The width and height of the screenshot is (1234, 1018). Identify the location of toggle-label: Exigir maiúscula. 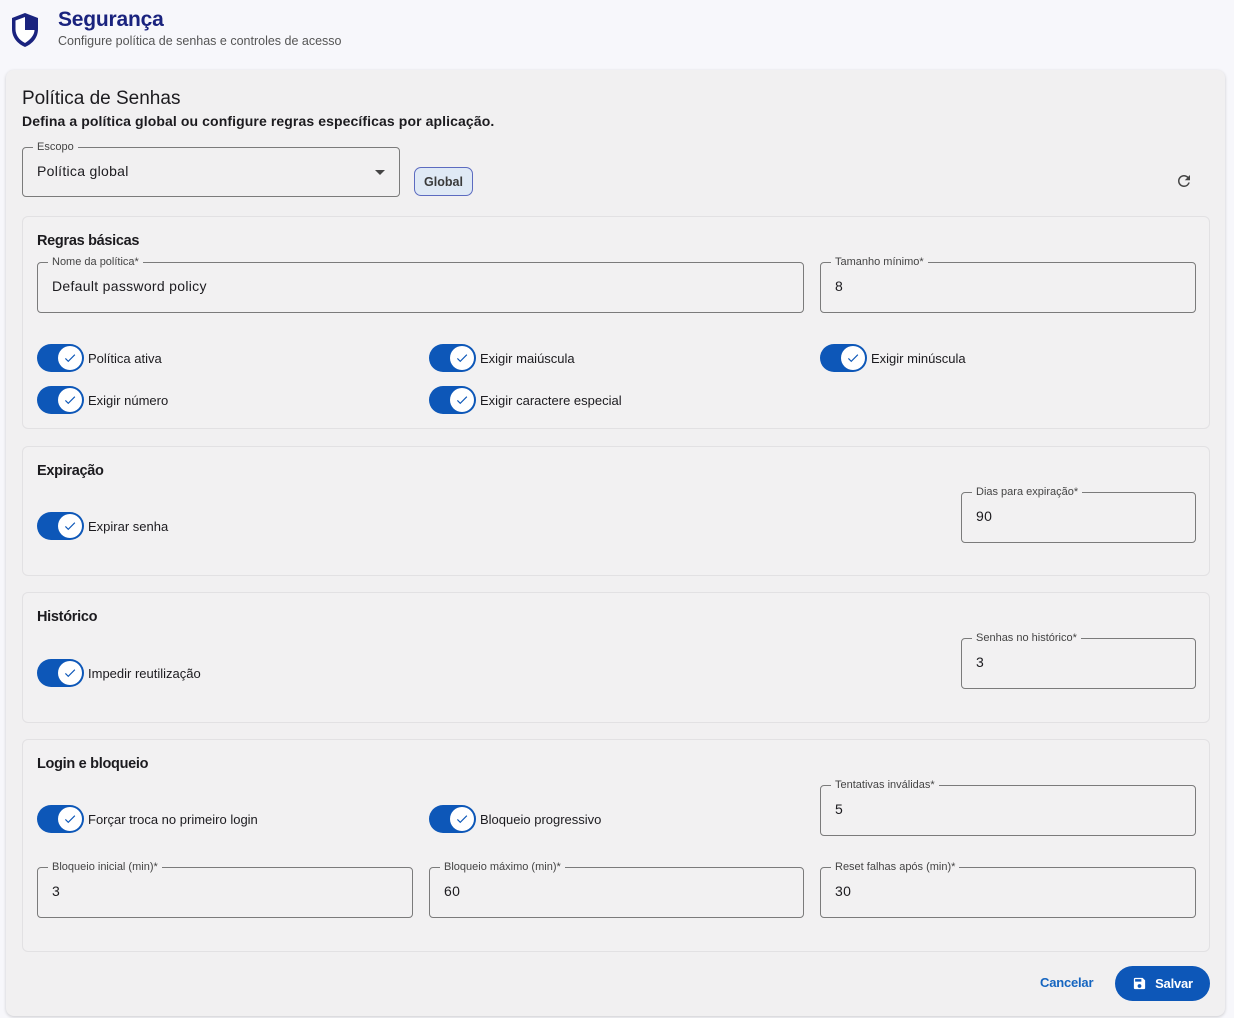
(527, 358).